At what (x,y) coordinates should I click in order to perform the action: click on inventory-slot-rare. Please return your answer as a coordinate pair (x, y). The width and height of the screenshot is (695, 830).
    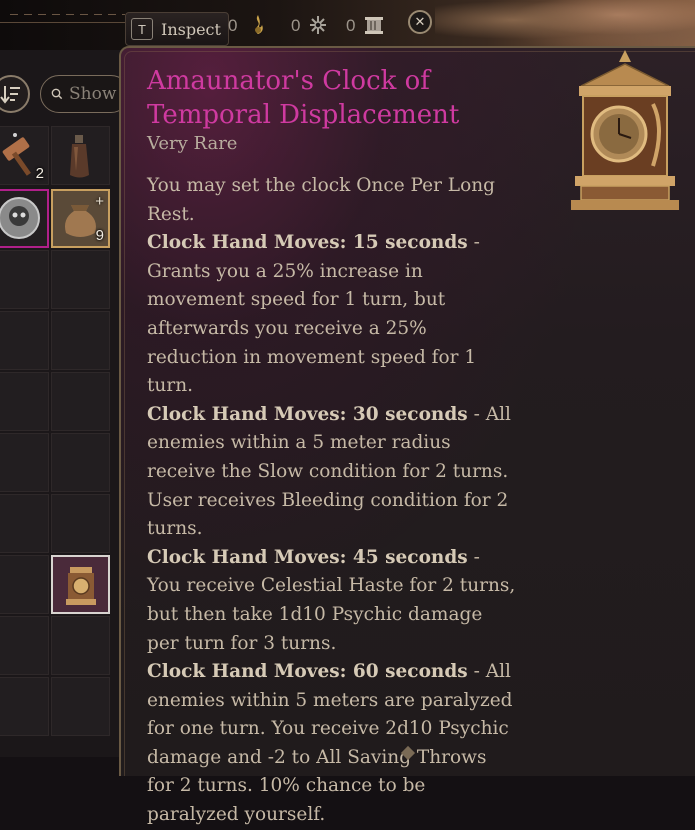
    Looking at the image, I should click on (24, 218).